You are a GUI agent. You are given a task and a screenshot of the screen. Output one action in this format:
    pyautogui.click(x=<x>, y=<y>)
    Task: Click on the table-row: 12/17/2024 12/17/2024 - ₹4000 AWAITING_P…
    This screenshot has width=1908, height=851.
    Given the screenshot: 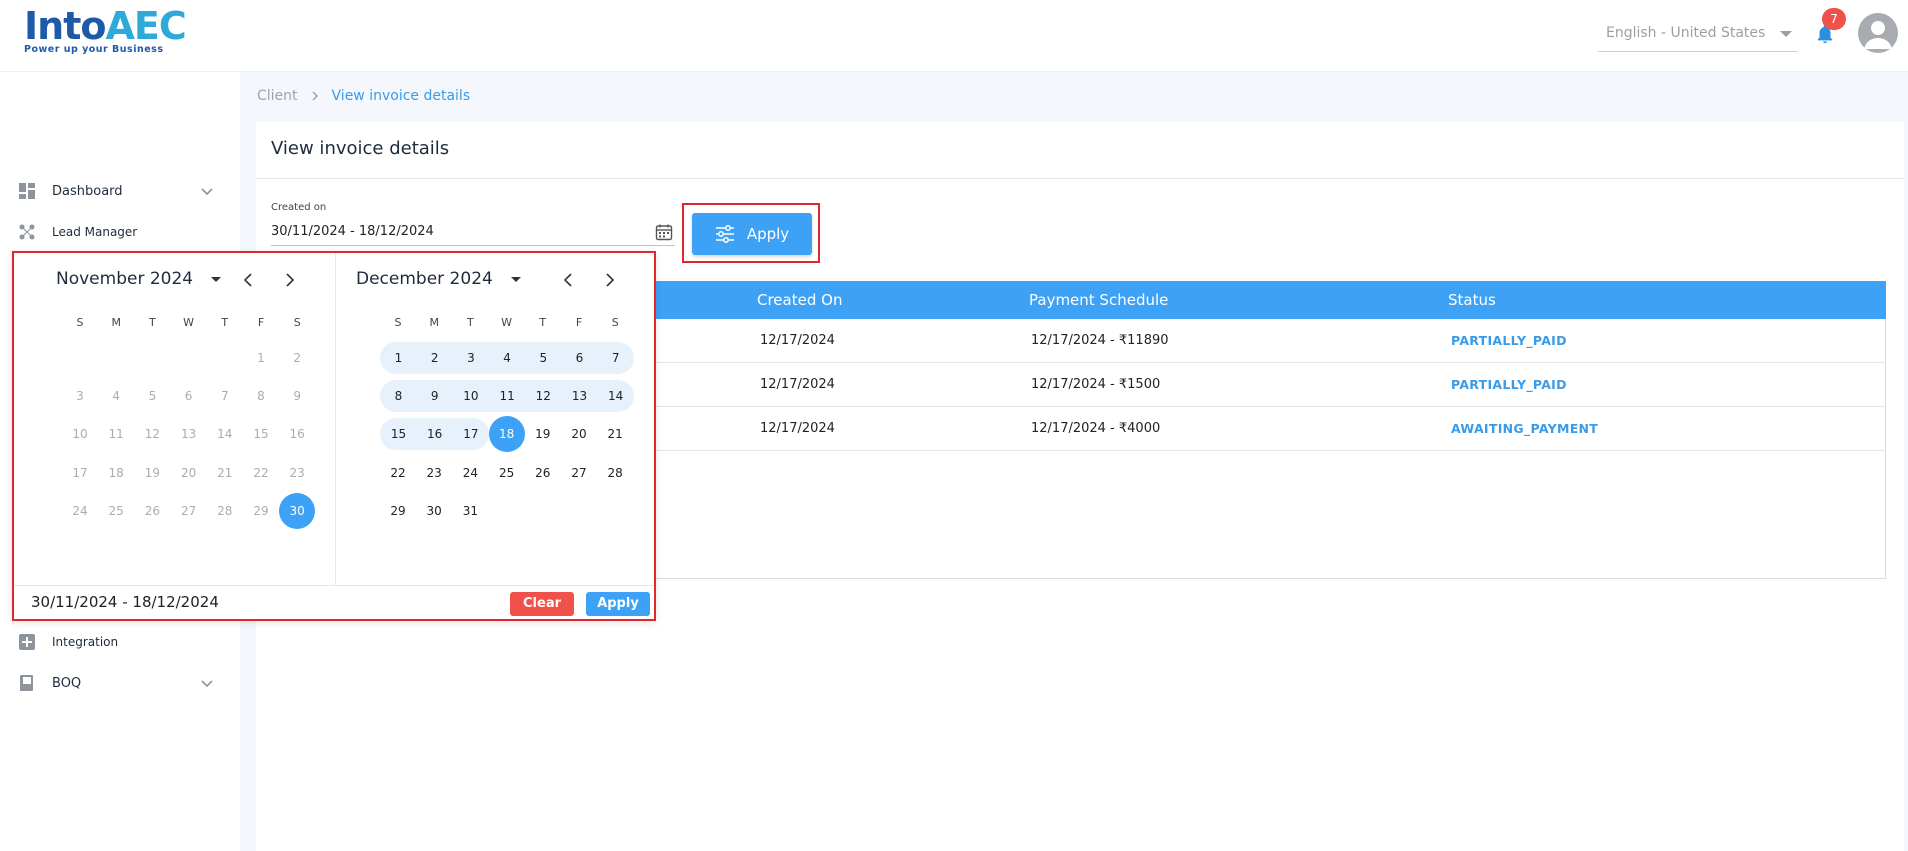 What is the action you would take?
    pyautogui.click(x=1271, y=429)
    